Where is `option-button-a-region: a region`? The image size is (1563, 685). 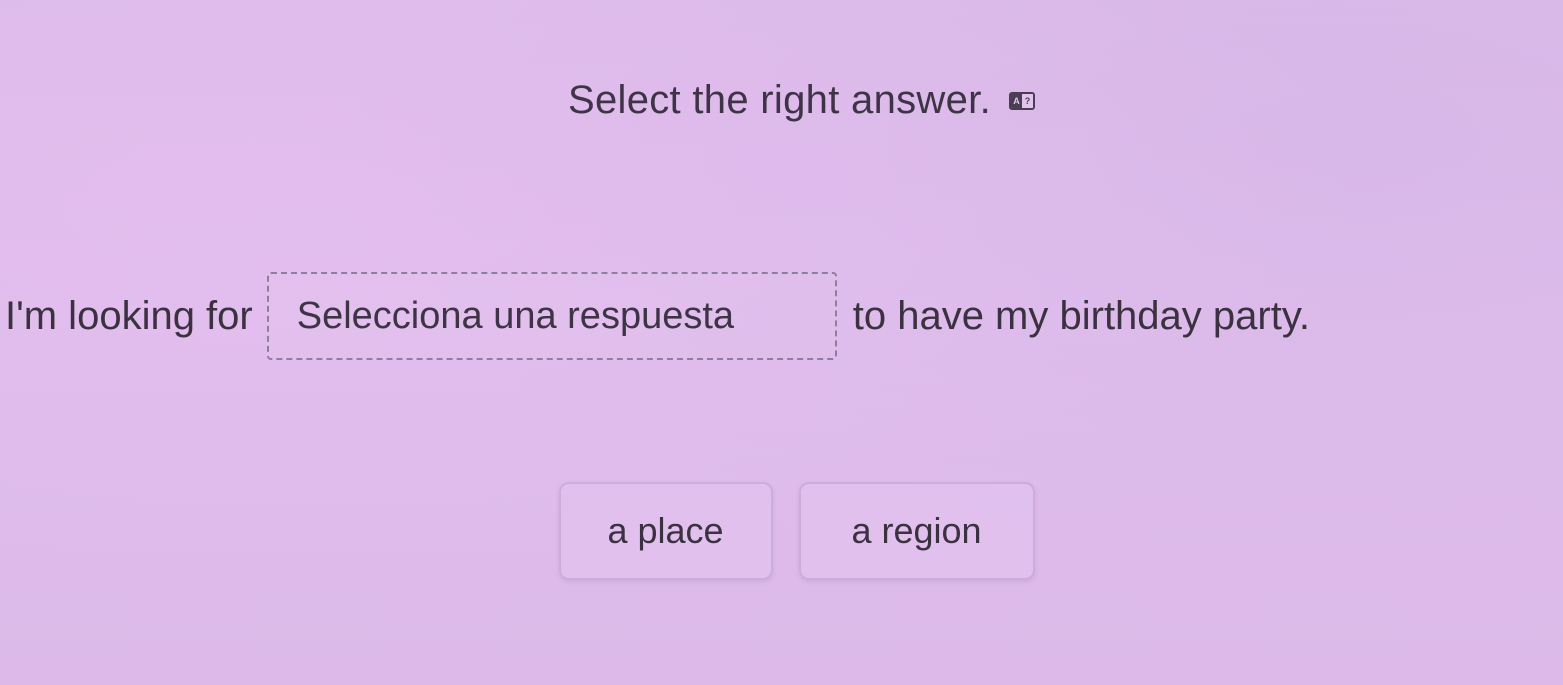
option-button-a-region: a region is located at coordinates (916, 531).